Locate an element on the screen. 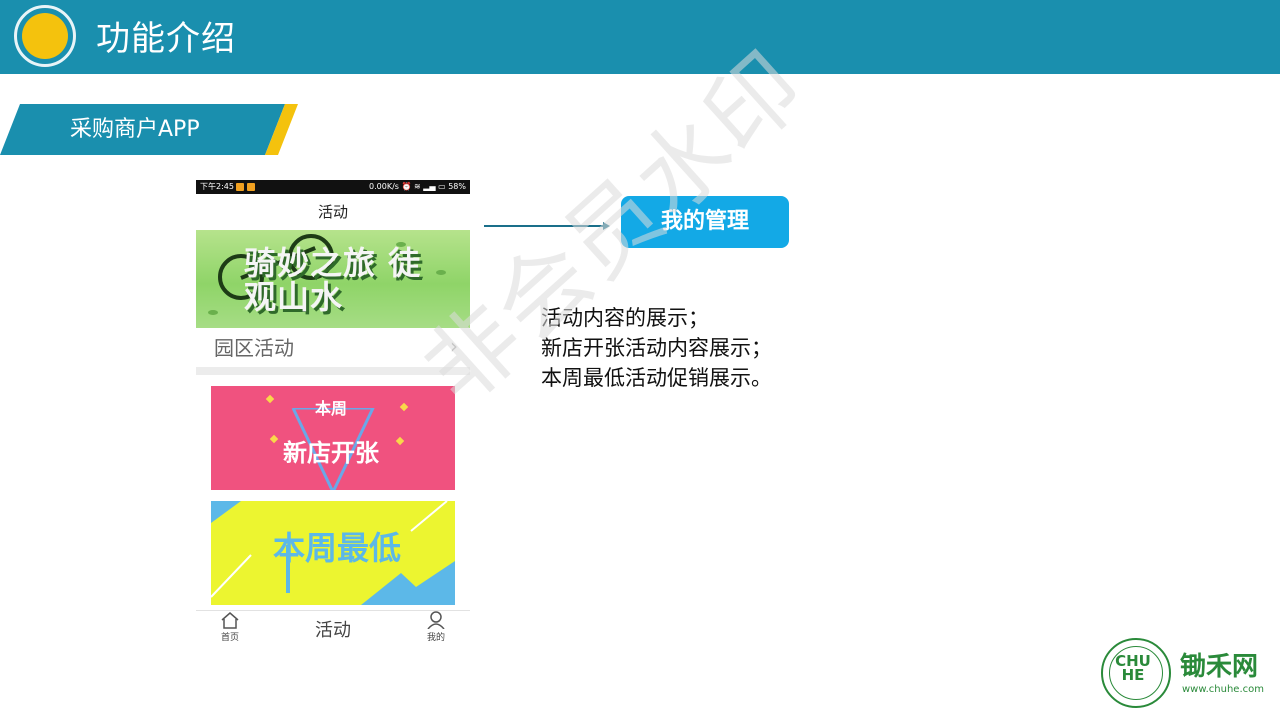  leaf-decoration is located at coordinates (213, 312).